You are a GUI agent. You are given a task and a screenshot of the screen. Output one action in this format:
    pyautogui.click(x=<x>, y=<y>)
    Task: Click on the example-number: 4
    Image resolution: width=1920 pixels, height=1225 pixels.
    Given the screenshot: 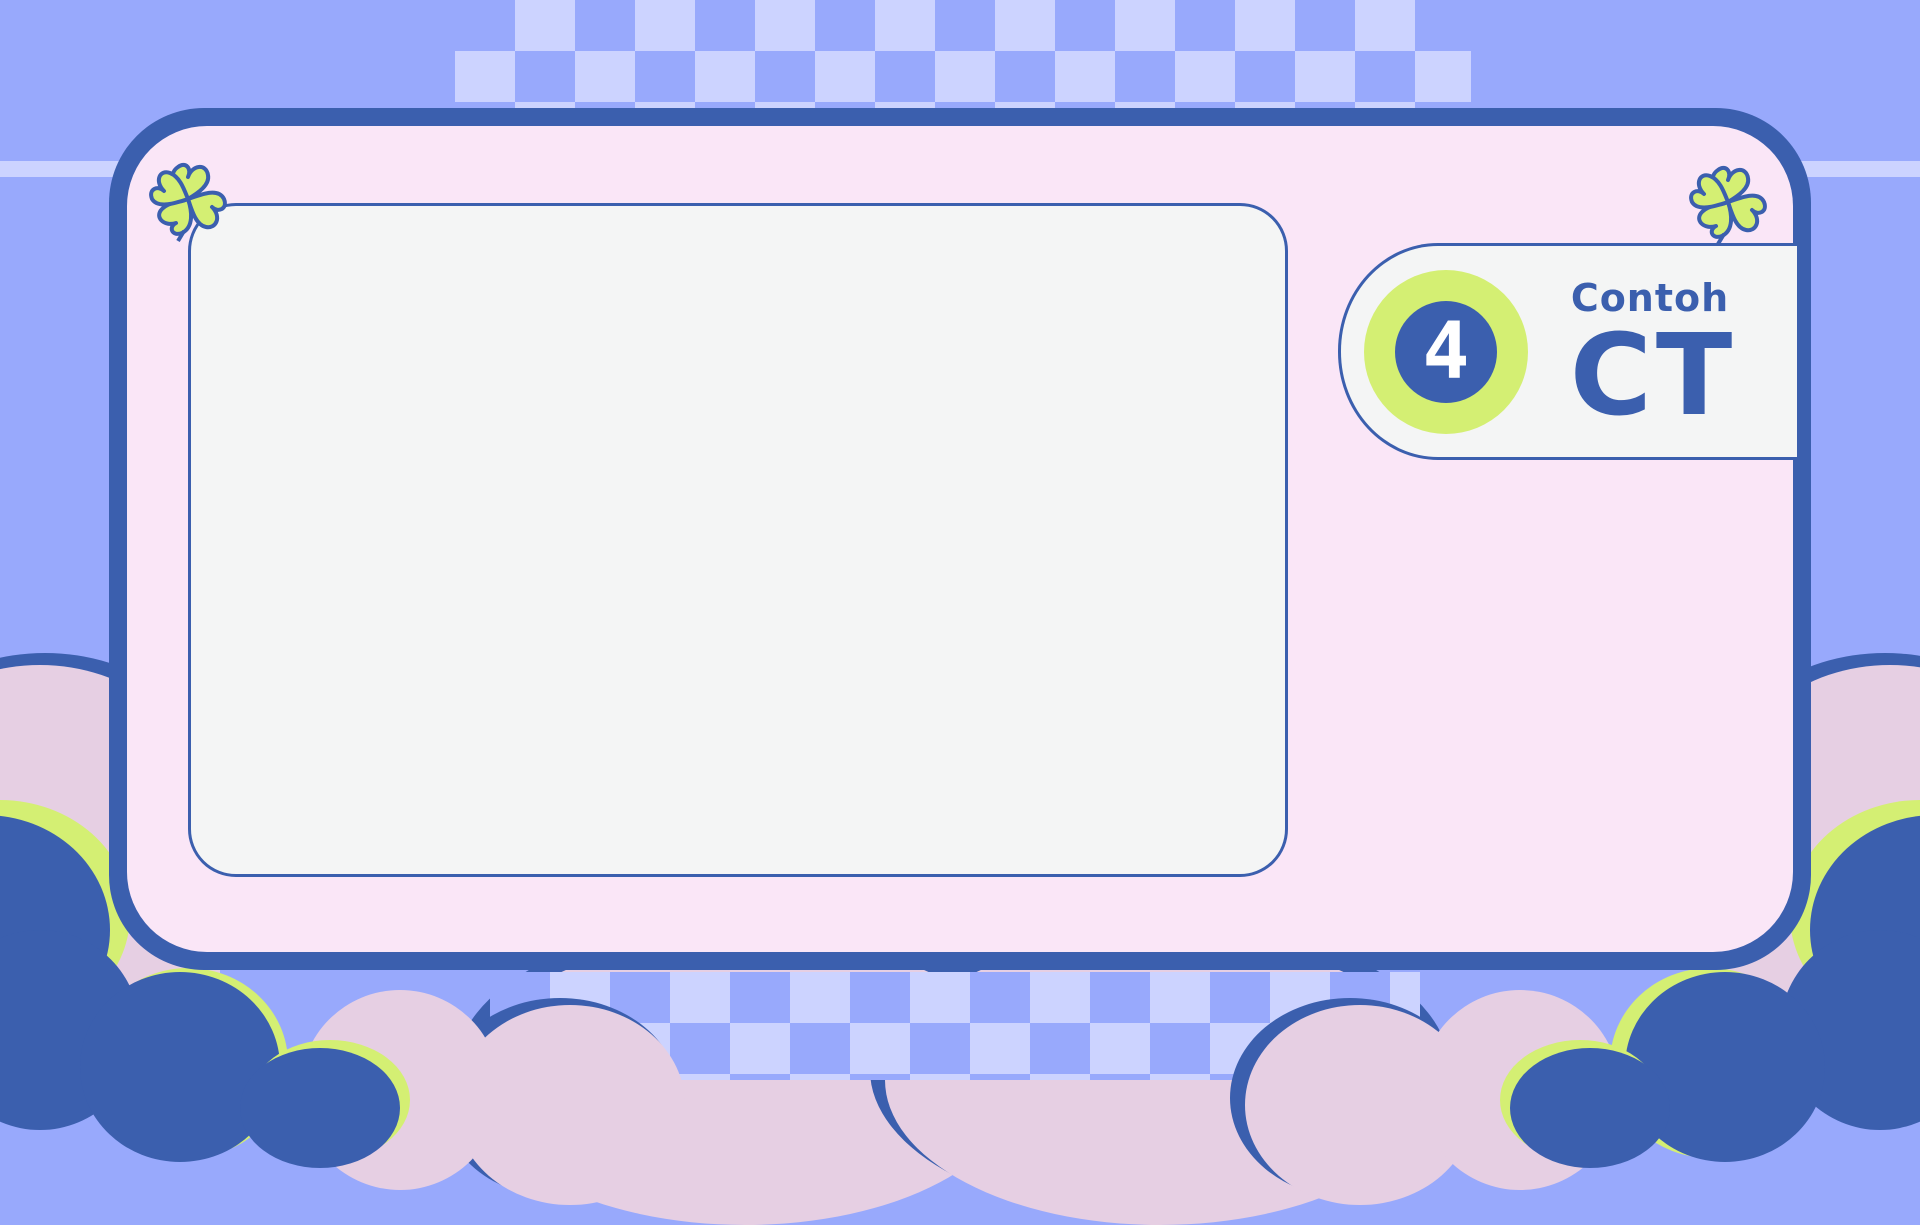 What is the action you would take?
    pyautogui.click(x=1446, y=352)
    